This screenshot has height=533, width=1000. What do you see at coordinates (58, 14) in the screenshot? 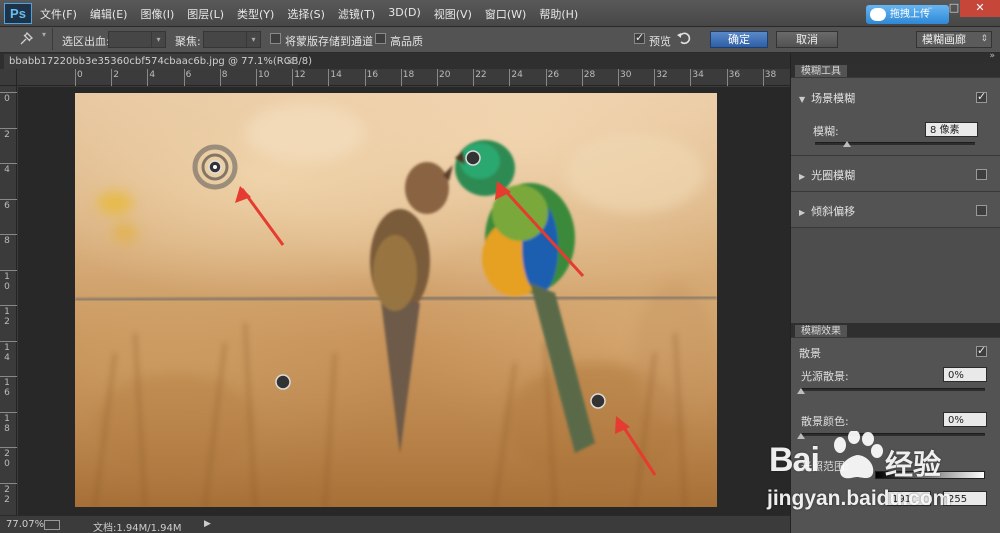
I see `menu-item-0: 文件(F)` at bounding box center [58, 14].